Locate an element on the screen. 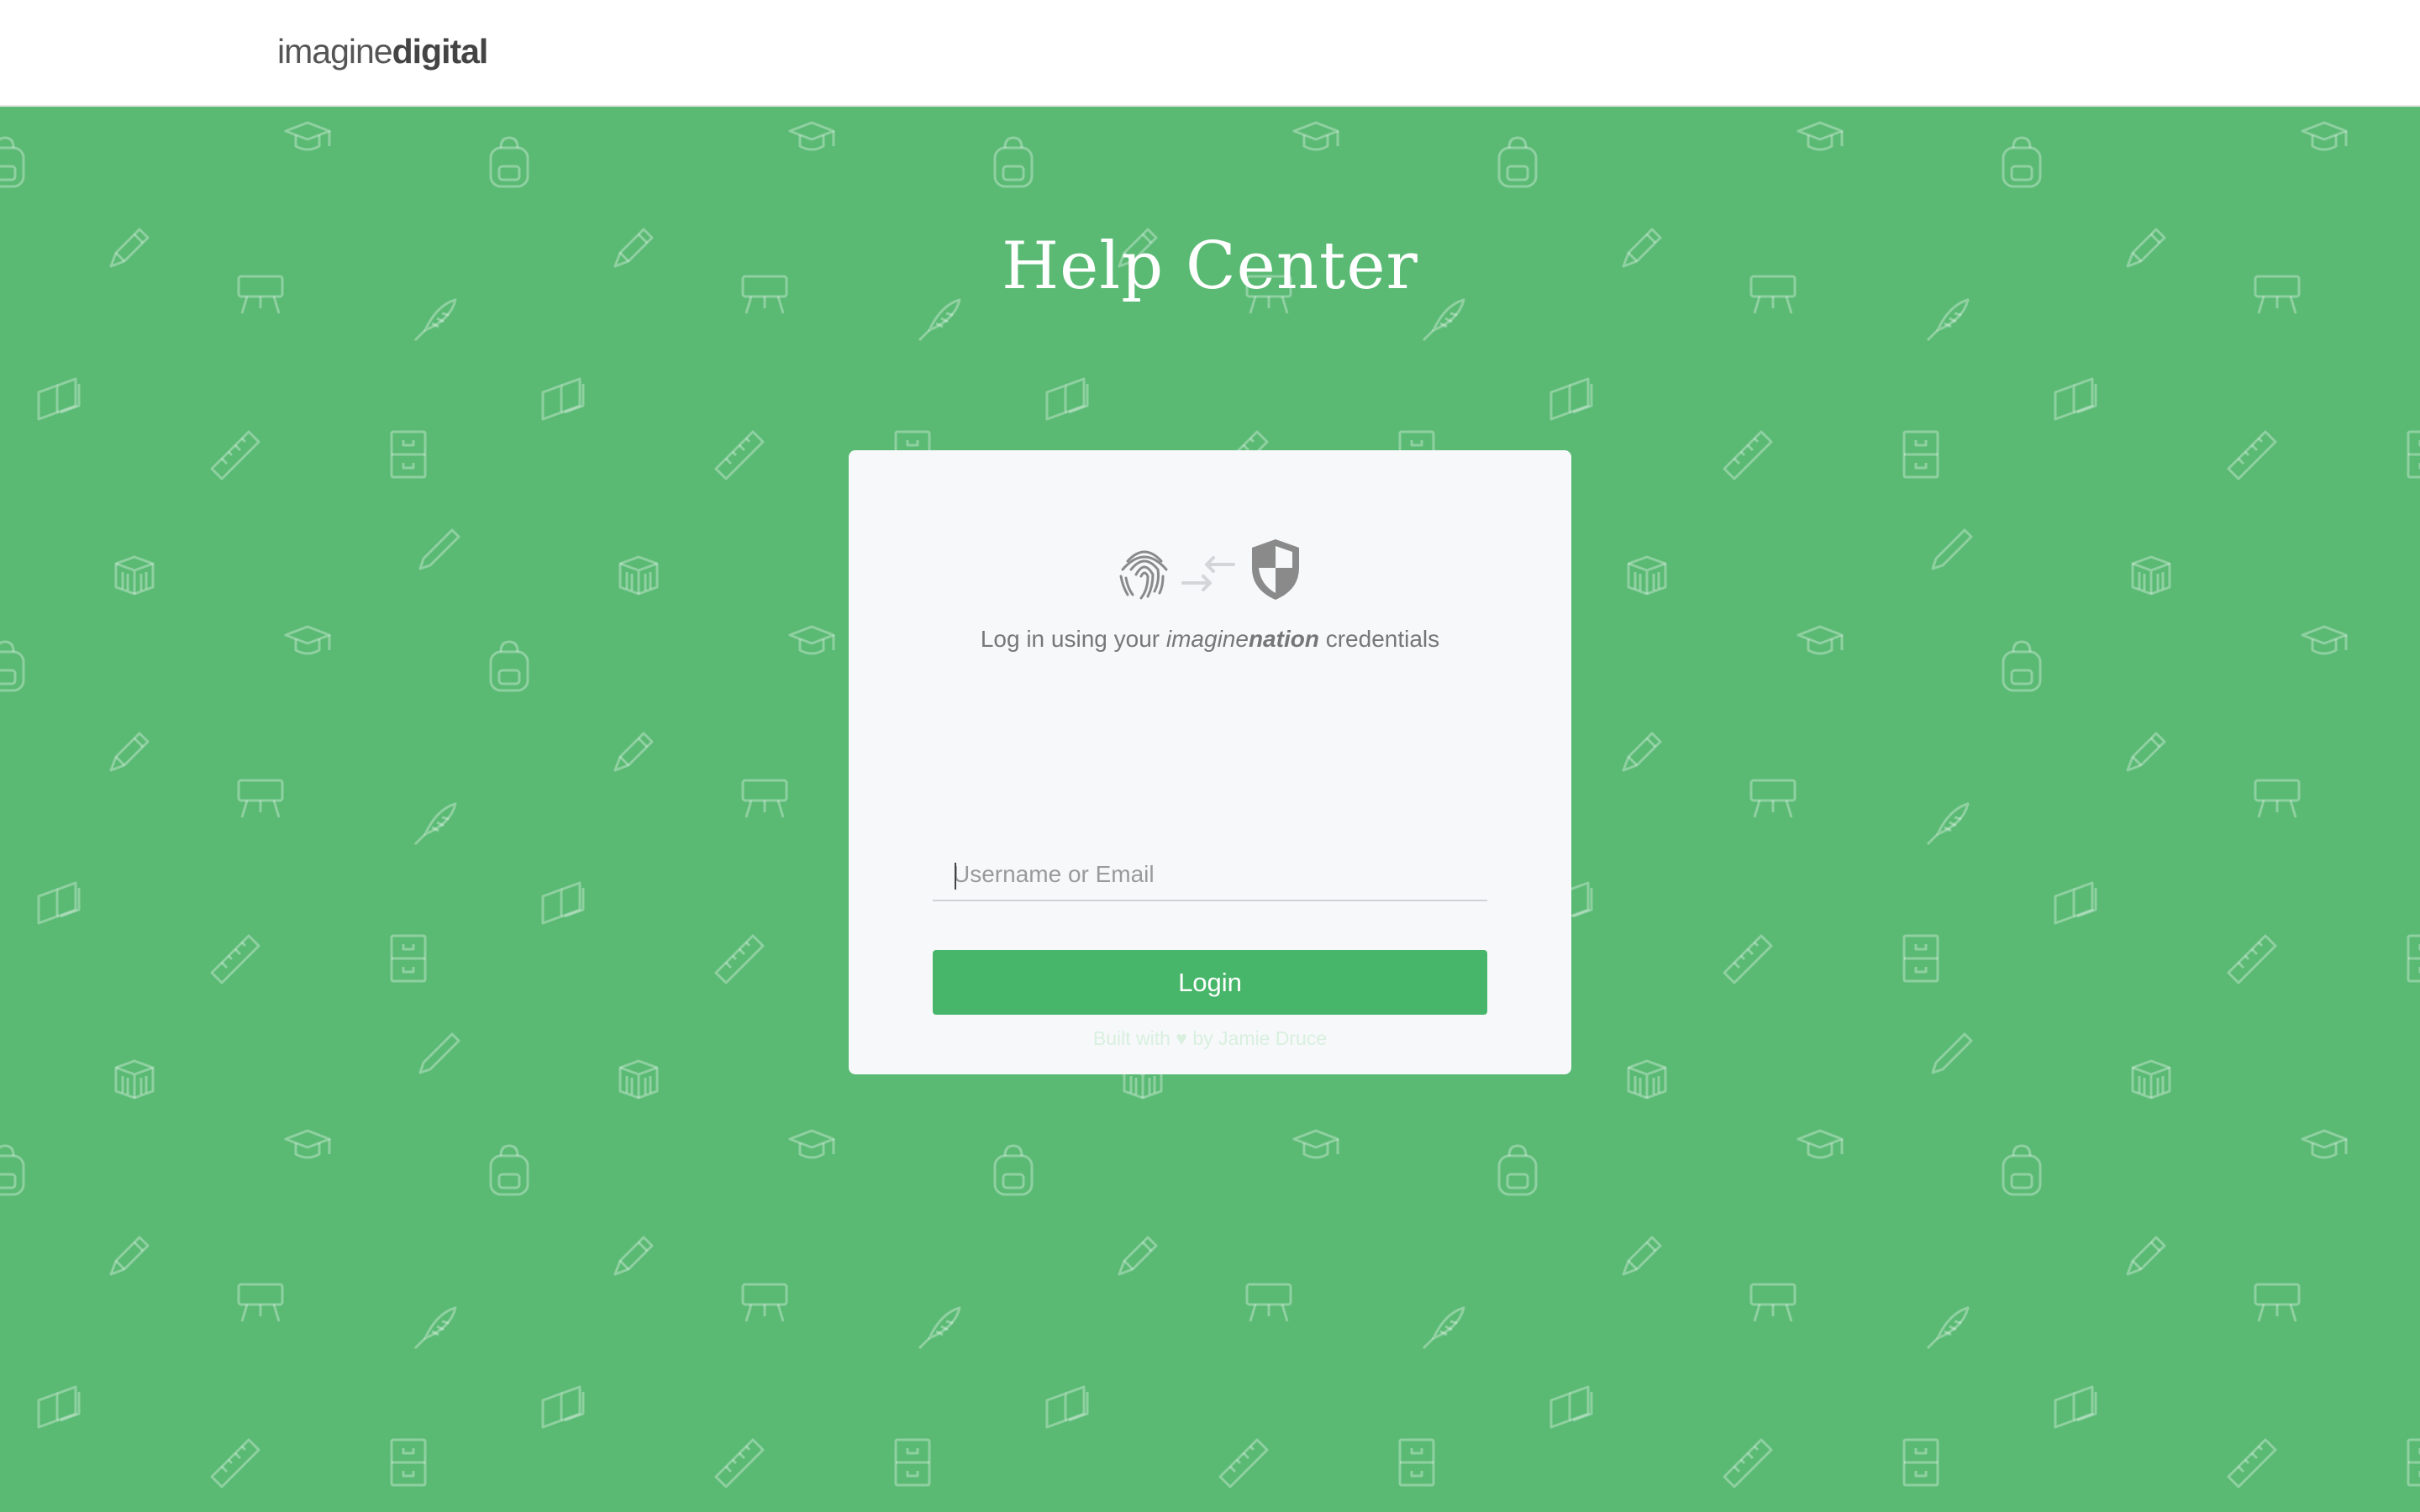 Image resolution: width=2420 pixels, height=1512 pixels. auth-icons is located at coordinates (1209, 569).